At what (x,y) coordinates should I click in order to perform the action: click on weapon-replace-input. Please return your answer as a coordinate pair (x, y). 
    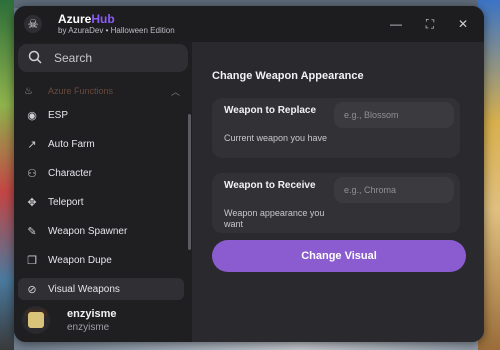
    Looking at the image, I should click on (394, 115).